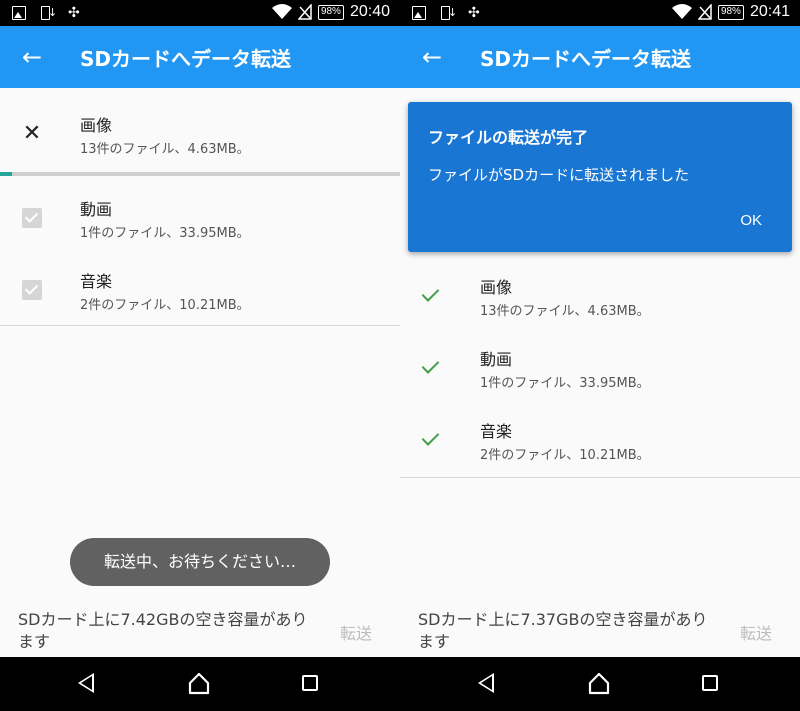  What do you see at coordinates (200, 140) in the screenshot?
I see `list-item-images: ✕ 画像 13件のファイル、4.63MB。` at bounding box center [200, 140].